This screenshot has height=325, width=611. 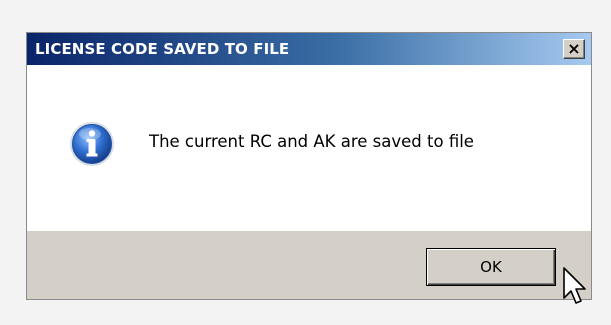 What do you see at coordinates (162, 49) in the screenshot?
I see `dialog-title: LICENSE CODE SAVED TO FILE` at bounding box center [162, 49].